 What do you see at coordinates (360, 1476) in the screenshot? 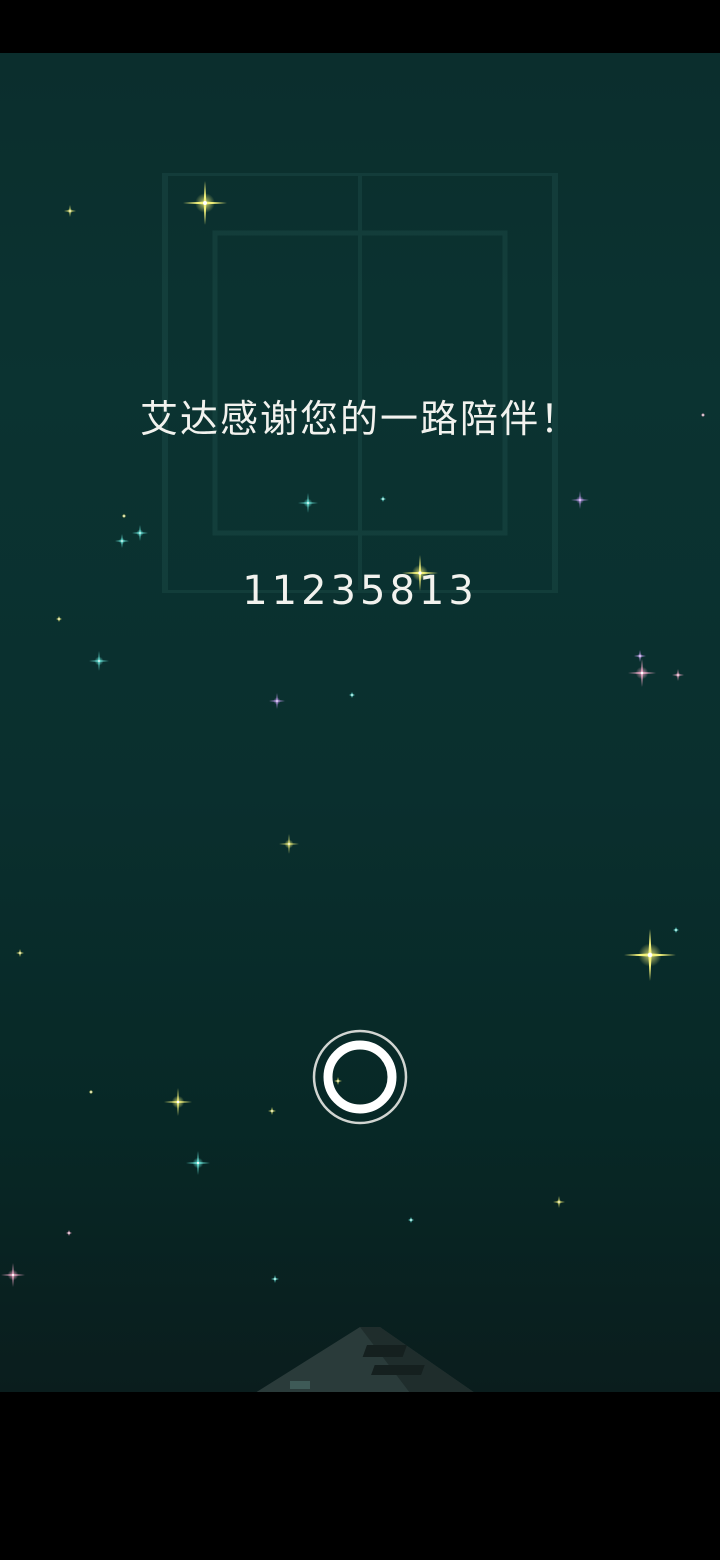
I see `bottom-black-bar` at bounding box center [360, 1476].